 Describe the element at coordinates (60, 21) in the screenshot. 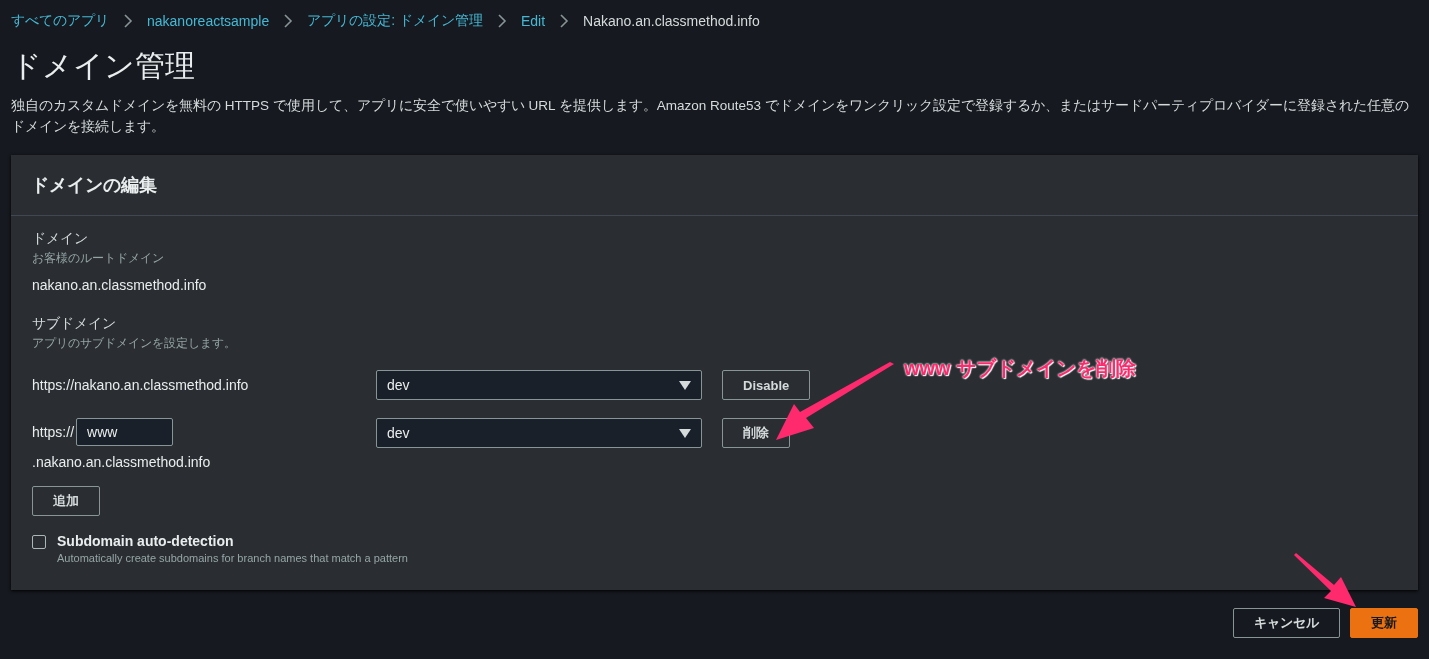

I see `breadcrumb-link: すべてのアプリ` at that location.